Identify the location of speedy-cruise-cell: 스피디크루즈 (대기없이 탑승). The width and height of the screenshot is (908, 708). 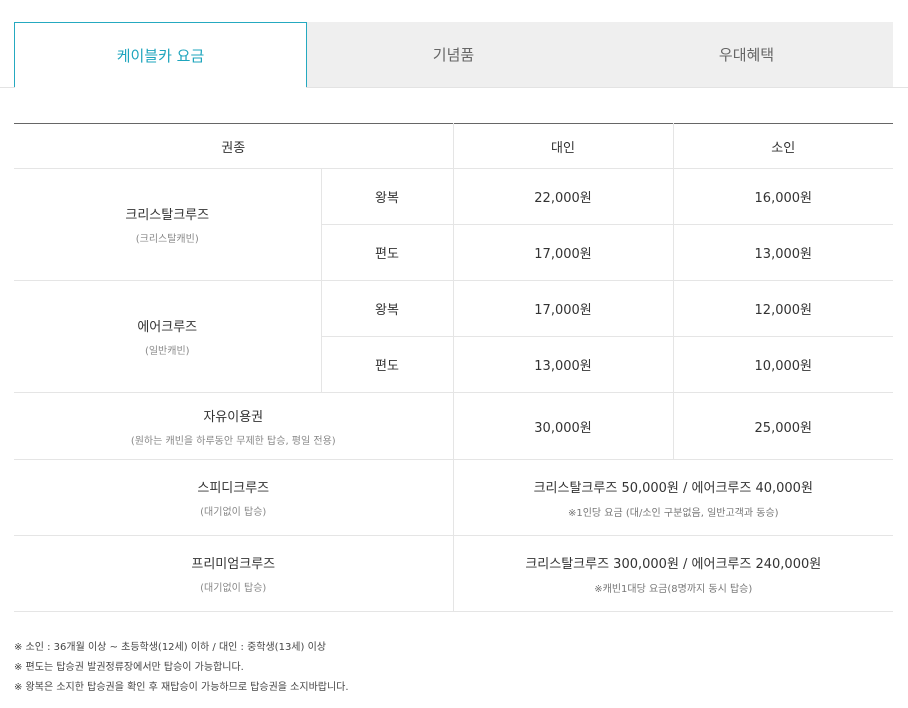
(234, 497).